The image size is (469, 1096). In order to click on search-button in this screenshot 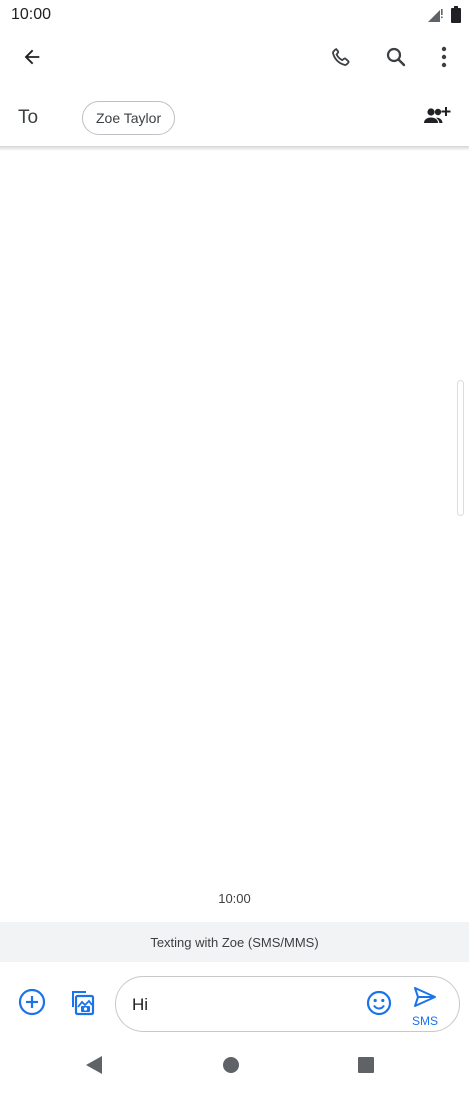, I will do `click(396, 59)`.